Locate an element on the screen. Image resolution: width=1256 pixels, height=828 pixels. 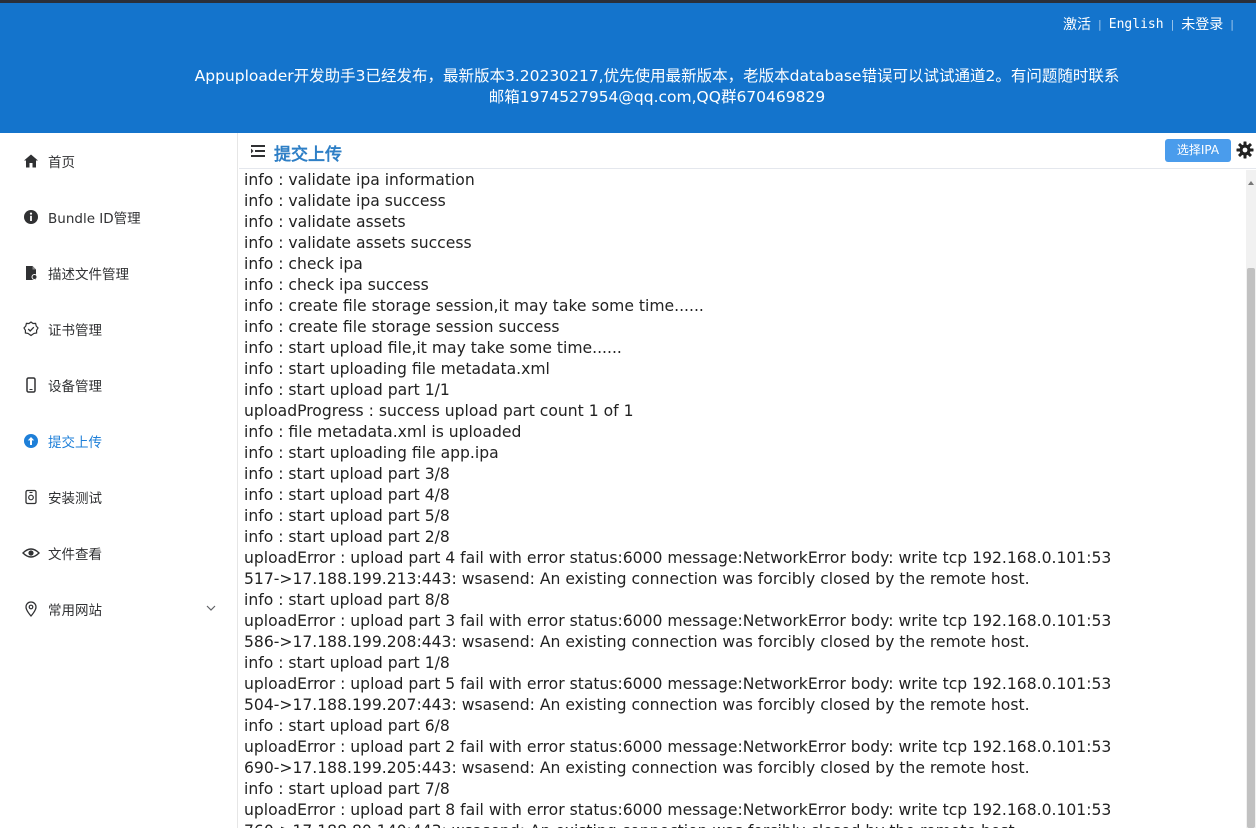
log-line: info : start upload part 8/8 is located at coordinates (347, 600).